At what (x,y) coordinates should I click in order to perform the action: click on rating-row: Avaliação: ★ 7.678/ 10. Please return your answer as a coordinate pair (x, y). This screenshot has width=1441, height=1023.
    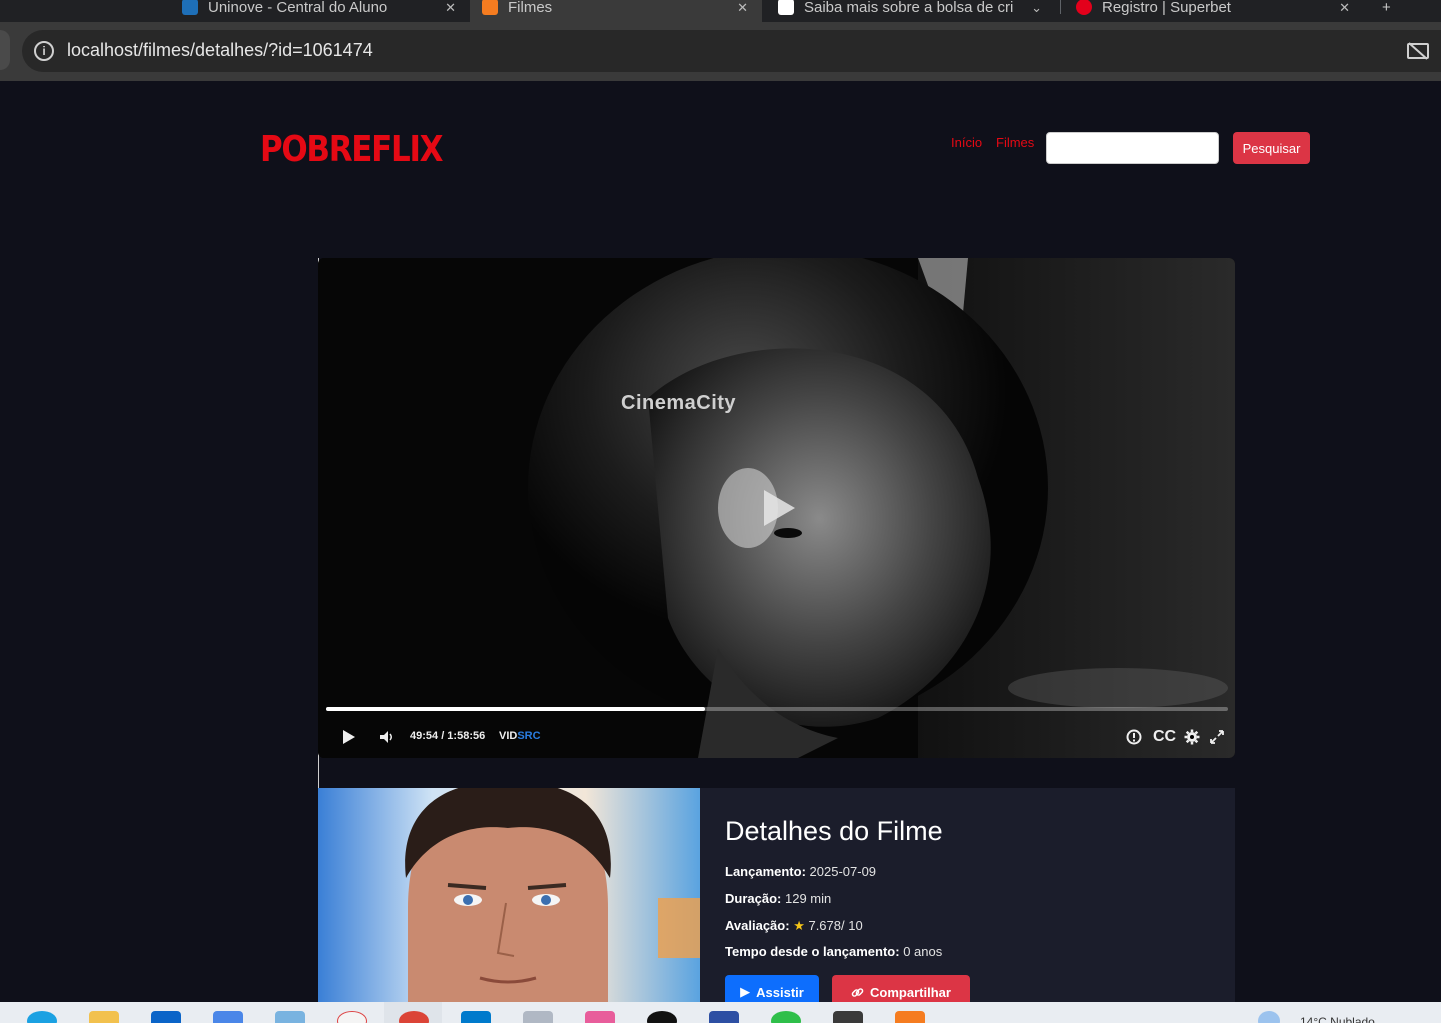
    Looking at the image, I should click on (794, 926).